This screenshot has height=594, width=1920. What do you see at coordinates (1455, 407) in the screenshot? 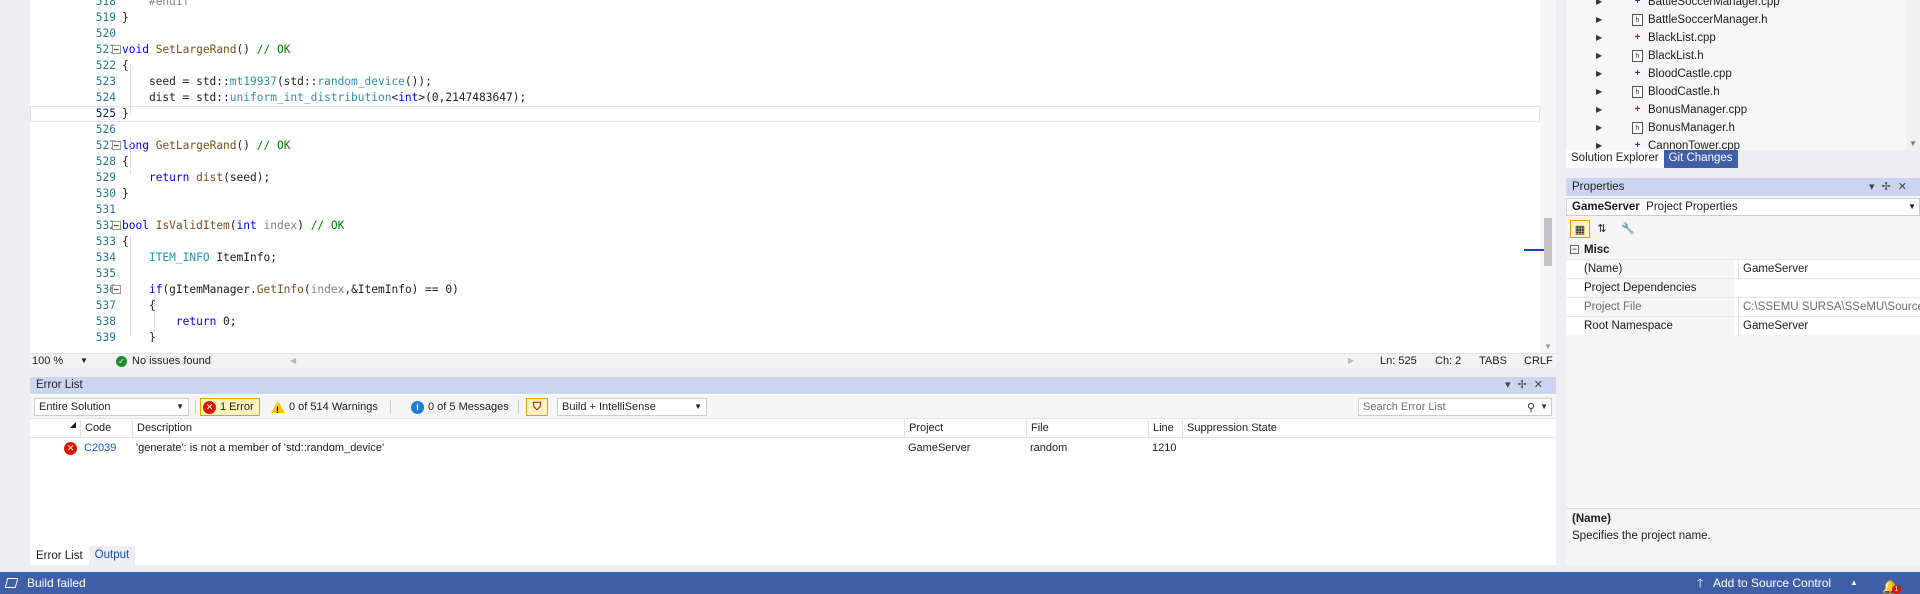
I see `error-list-search-input: Search Error List ⚲ ▼` at bounding box center [1455, 407].